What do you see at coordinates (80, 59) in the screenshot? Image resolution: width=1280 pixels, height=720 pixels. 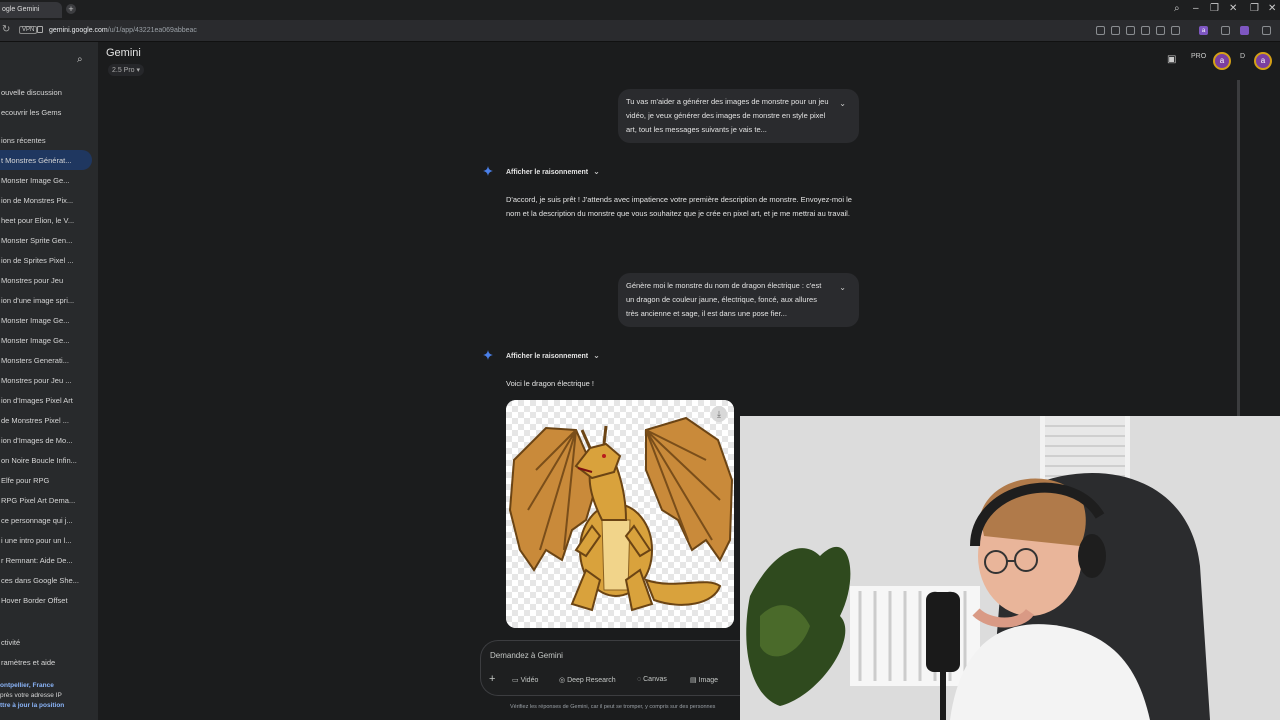 I see `search-icon: ⌕` at bounding box center [80, 59].